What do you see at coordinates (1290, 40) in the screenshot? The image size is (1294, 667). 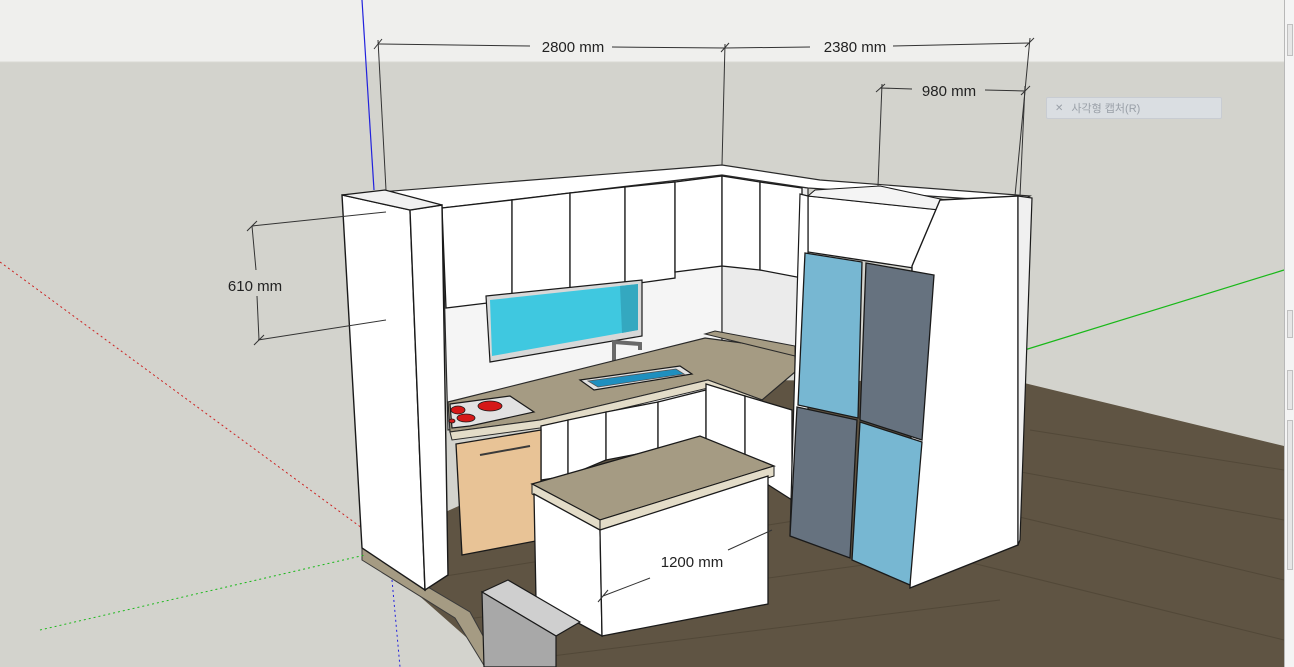 I see `panel-handle-top` at bounding box center [1290, 40].